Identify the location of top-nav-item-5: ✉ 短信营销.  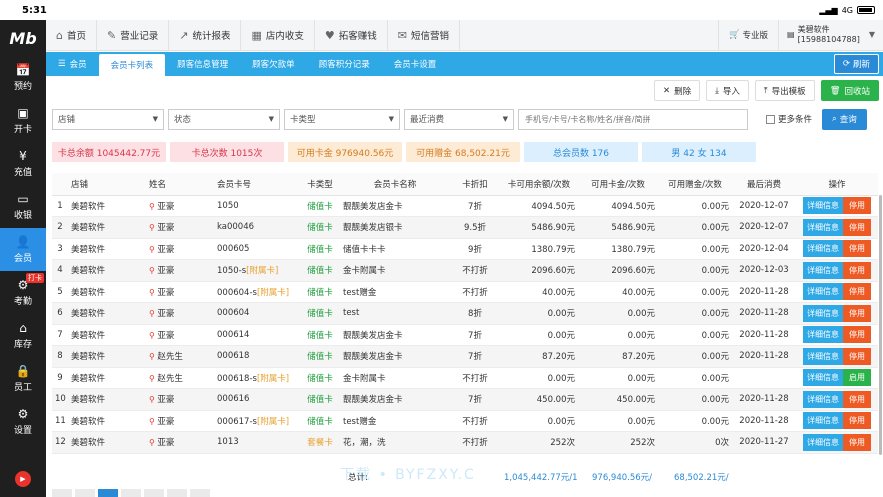
(424, 35).